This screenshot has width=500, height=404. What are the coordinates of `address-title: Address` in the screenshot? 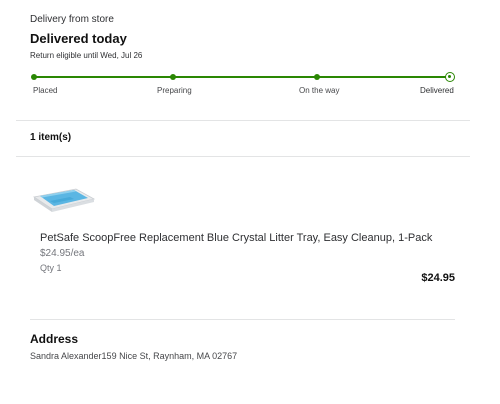 It's located at (54, 339).